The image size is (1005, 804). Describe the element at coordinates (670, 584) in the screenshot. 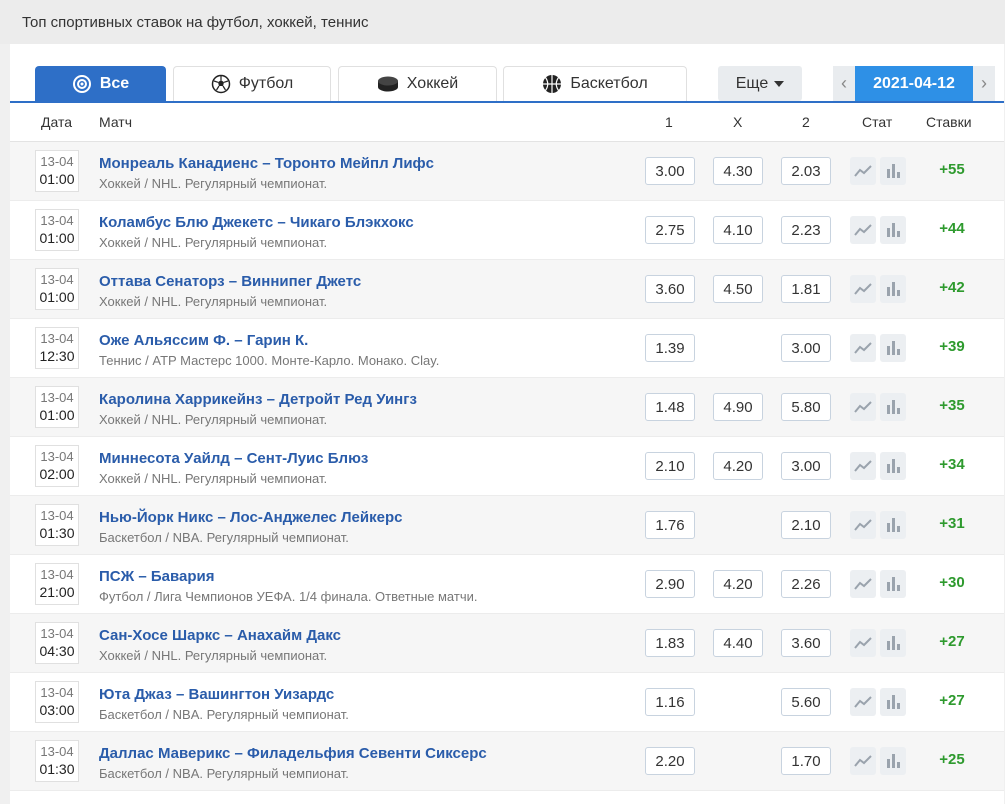

I see `odd-home-button: 2.90` at that location.